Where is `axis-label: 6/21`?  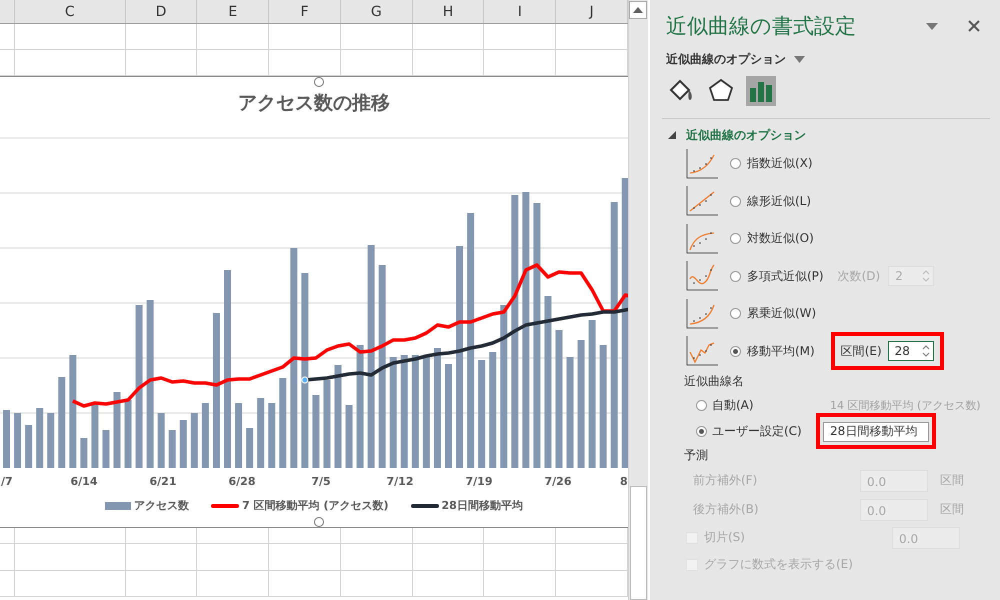 axis-label: 6/21 is located at coordinates (163, 481).